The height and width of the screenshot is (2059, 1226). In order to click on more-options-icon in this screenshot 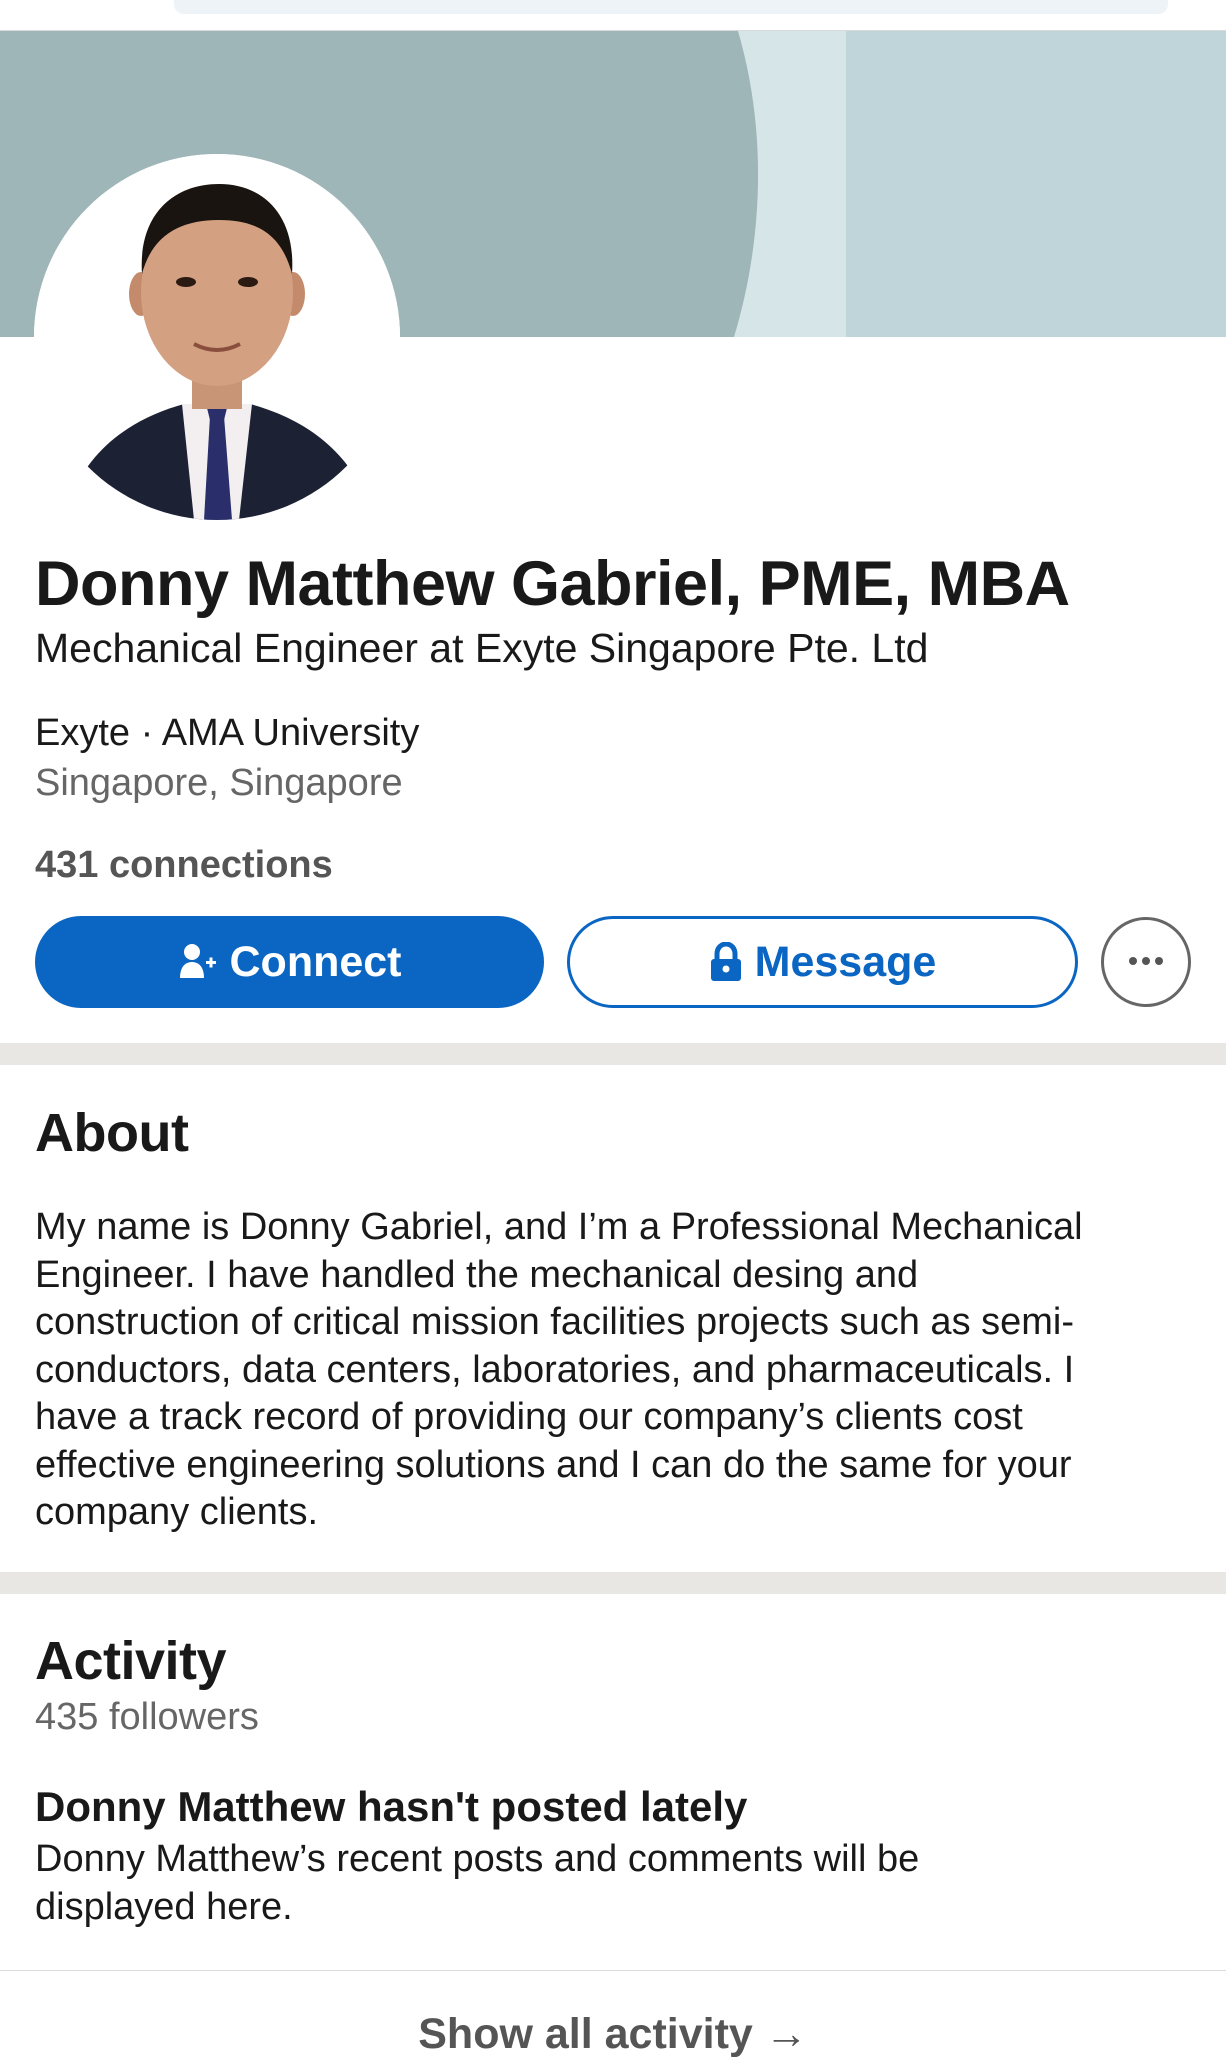, I will do `click(1146, 962)`.